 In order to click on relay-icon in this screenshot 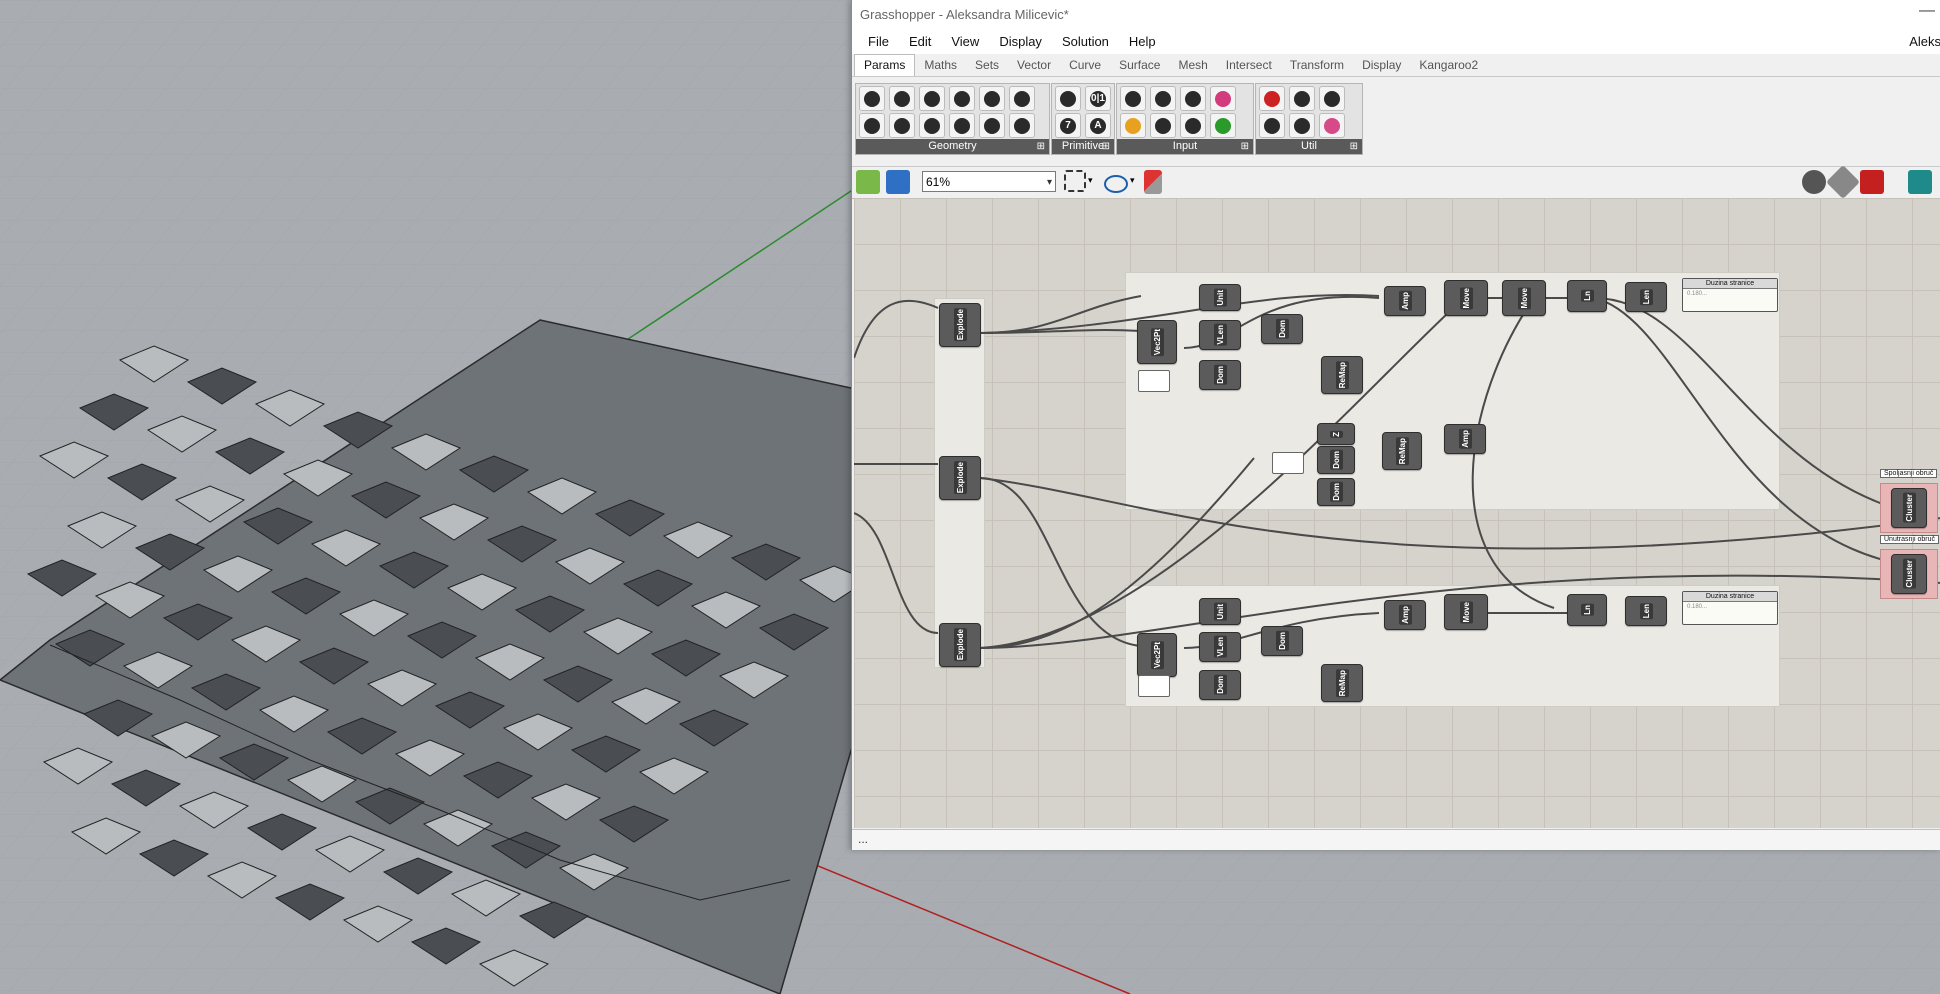, I will do `click(1302, 98)`.